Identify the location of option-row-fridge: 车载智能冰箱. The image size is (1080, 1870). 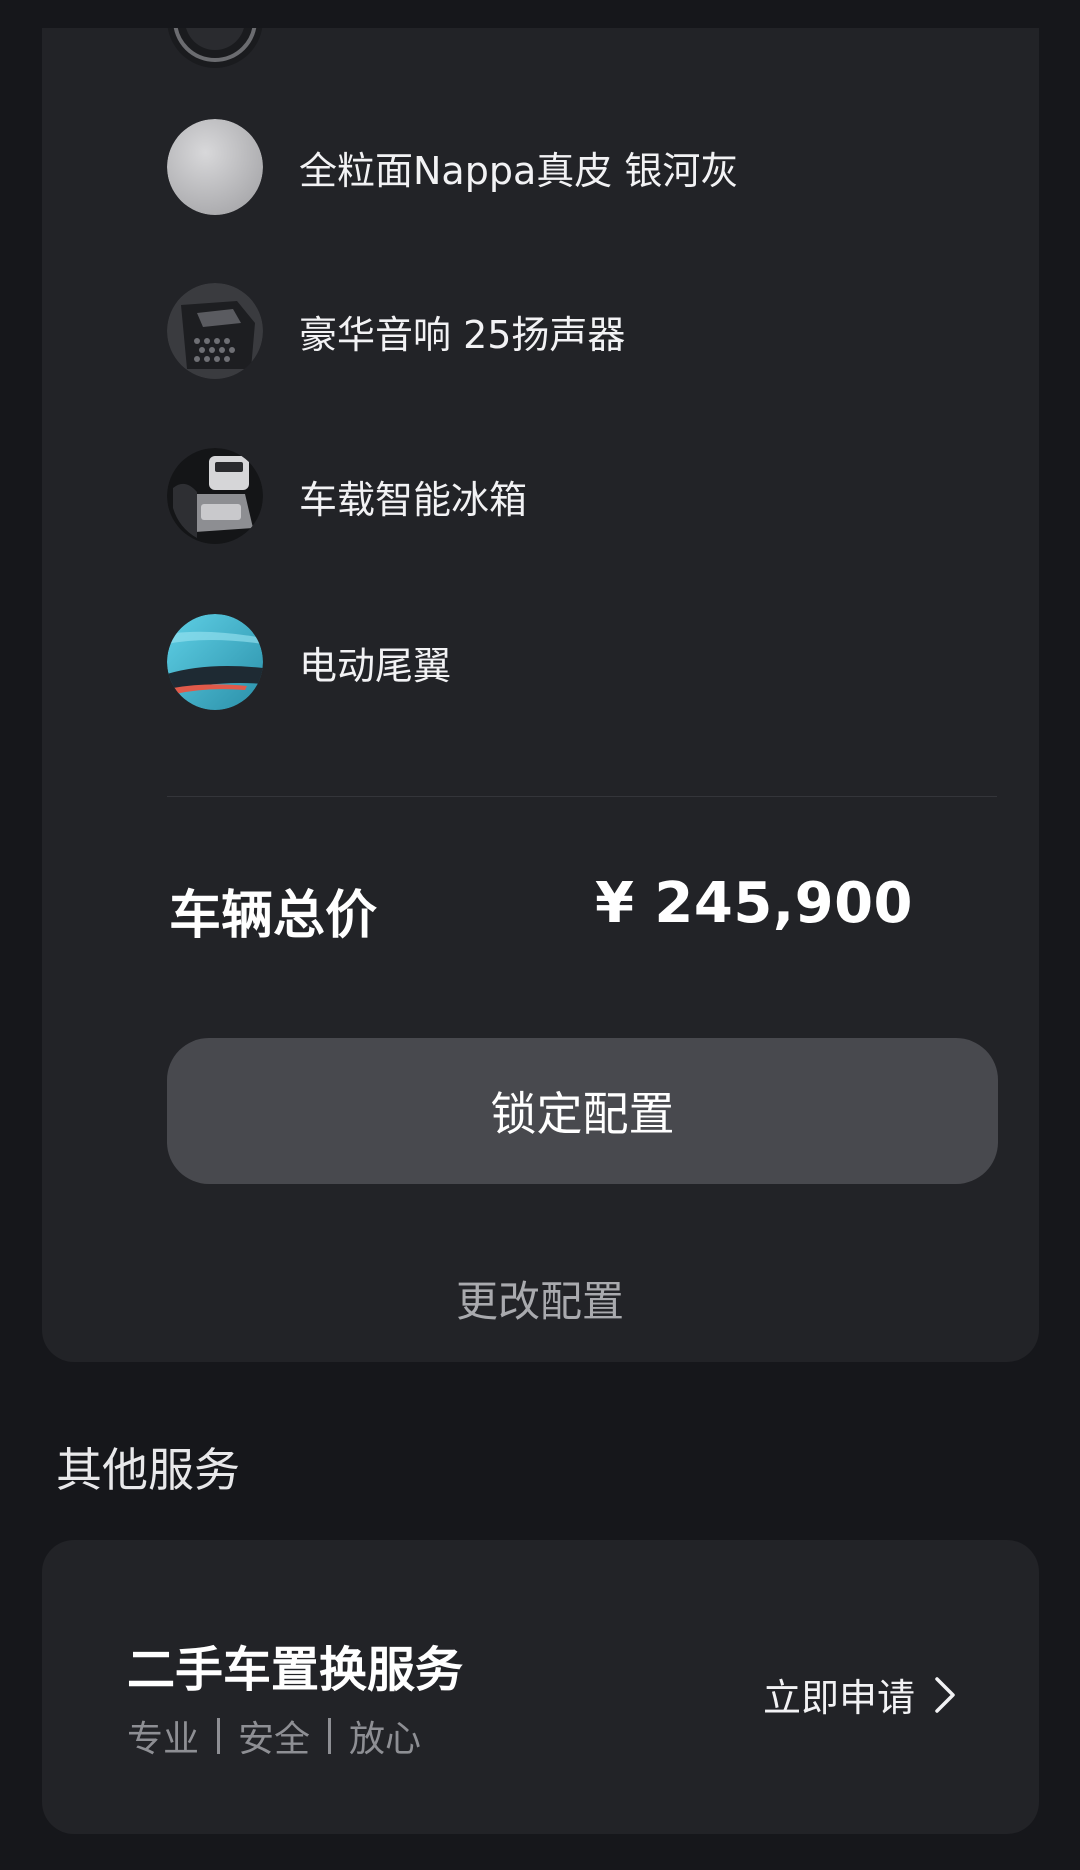
(347, 496).